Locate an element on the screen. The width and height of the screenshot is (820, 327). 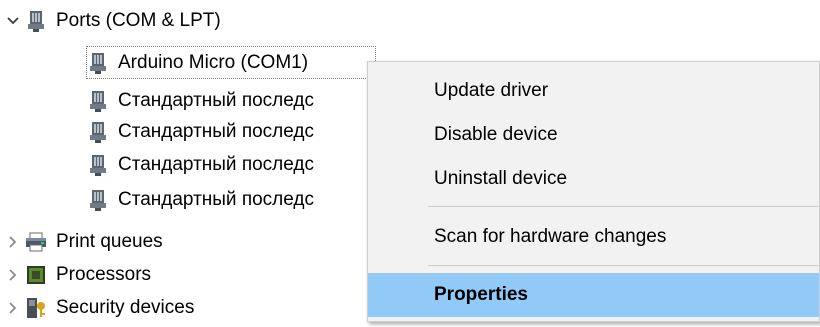
tree-node-processors: Processors is located at coordinates (76, 274).